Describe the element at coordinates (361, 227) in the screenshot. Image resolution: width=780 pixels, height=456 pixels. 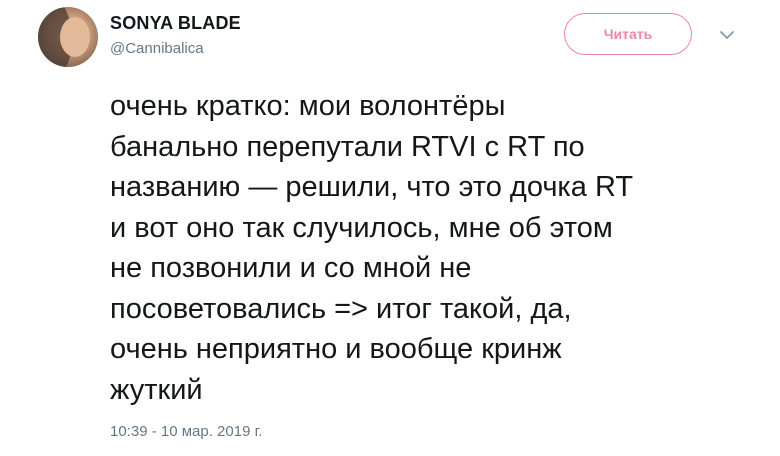
I see `tweet-text-line: и вот оно так случилось, мне об этом` at that location.